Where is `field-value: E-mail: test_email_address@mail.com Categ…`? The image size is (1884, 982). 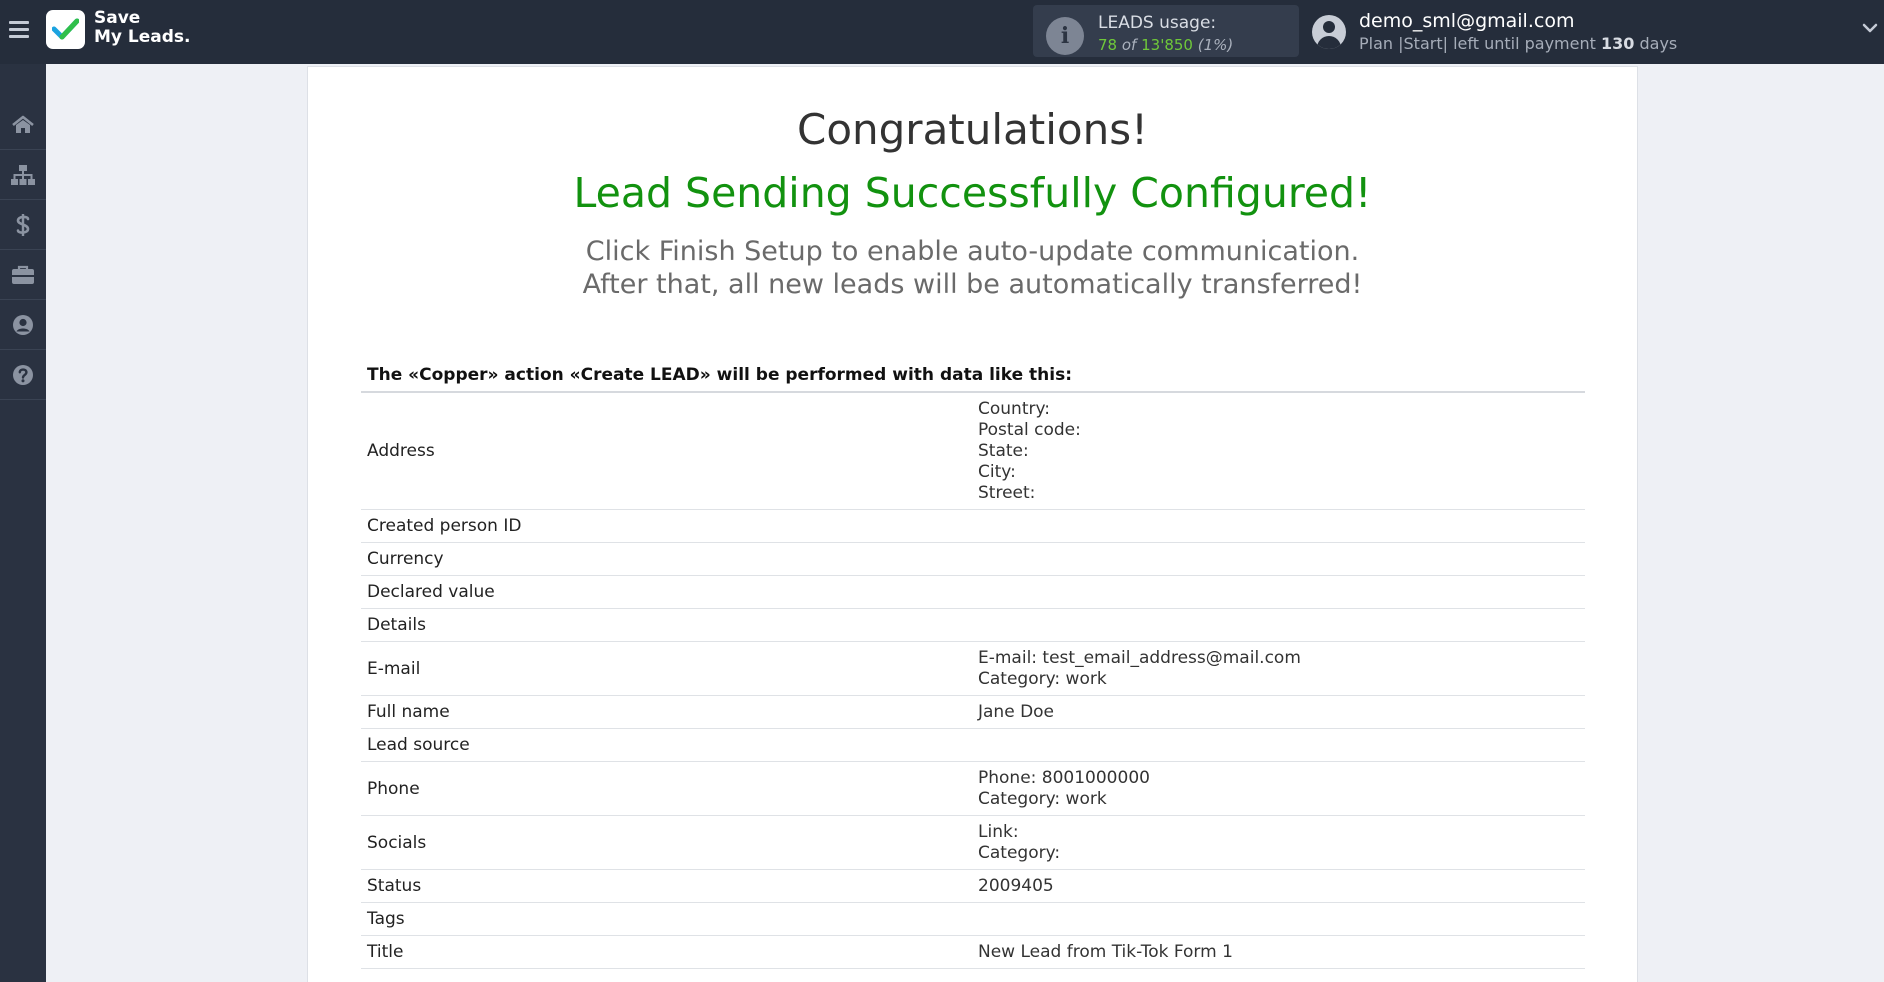 field-value: E-mail: test_email_address@mail.com Categ… is located at coordinates (1139, 669).